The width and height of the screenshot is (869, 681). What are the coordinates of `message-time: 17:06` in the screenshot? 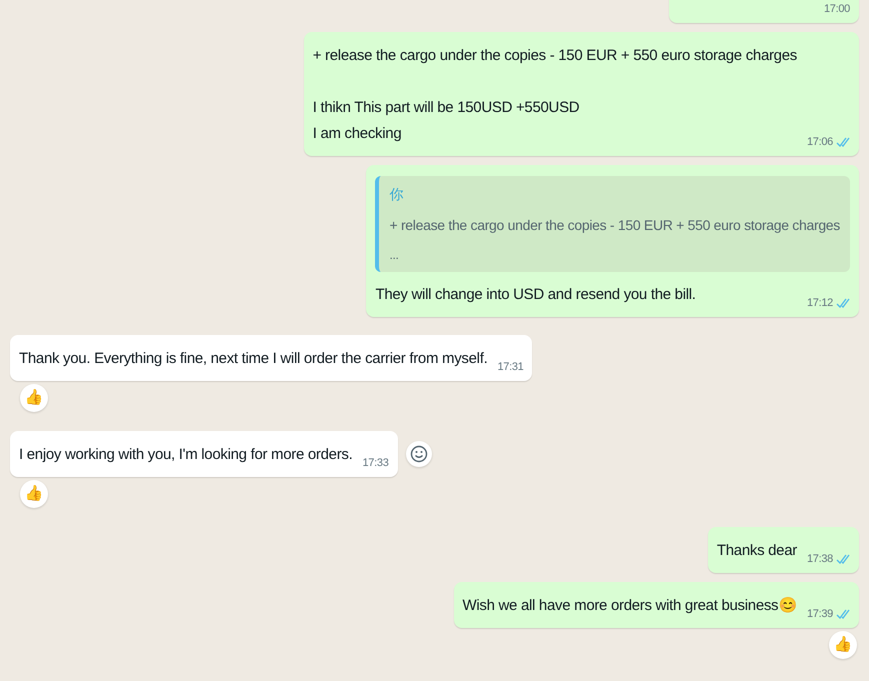 It's located at (819, 142).